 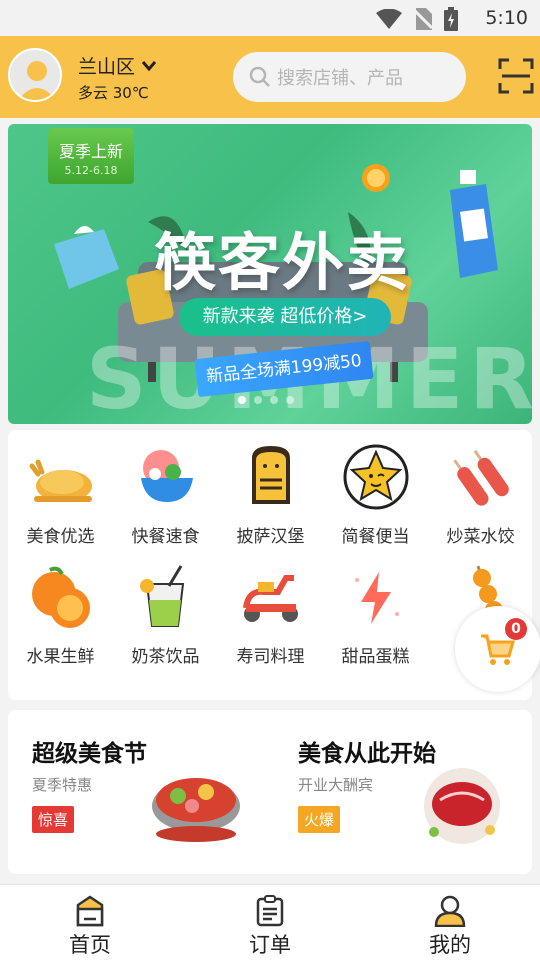 What do you see at coordinates (340, 78) in the screenshot?
I see `search-placeholder: 搜索店铺、产品` at bounding box center [340, 78].